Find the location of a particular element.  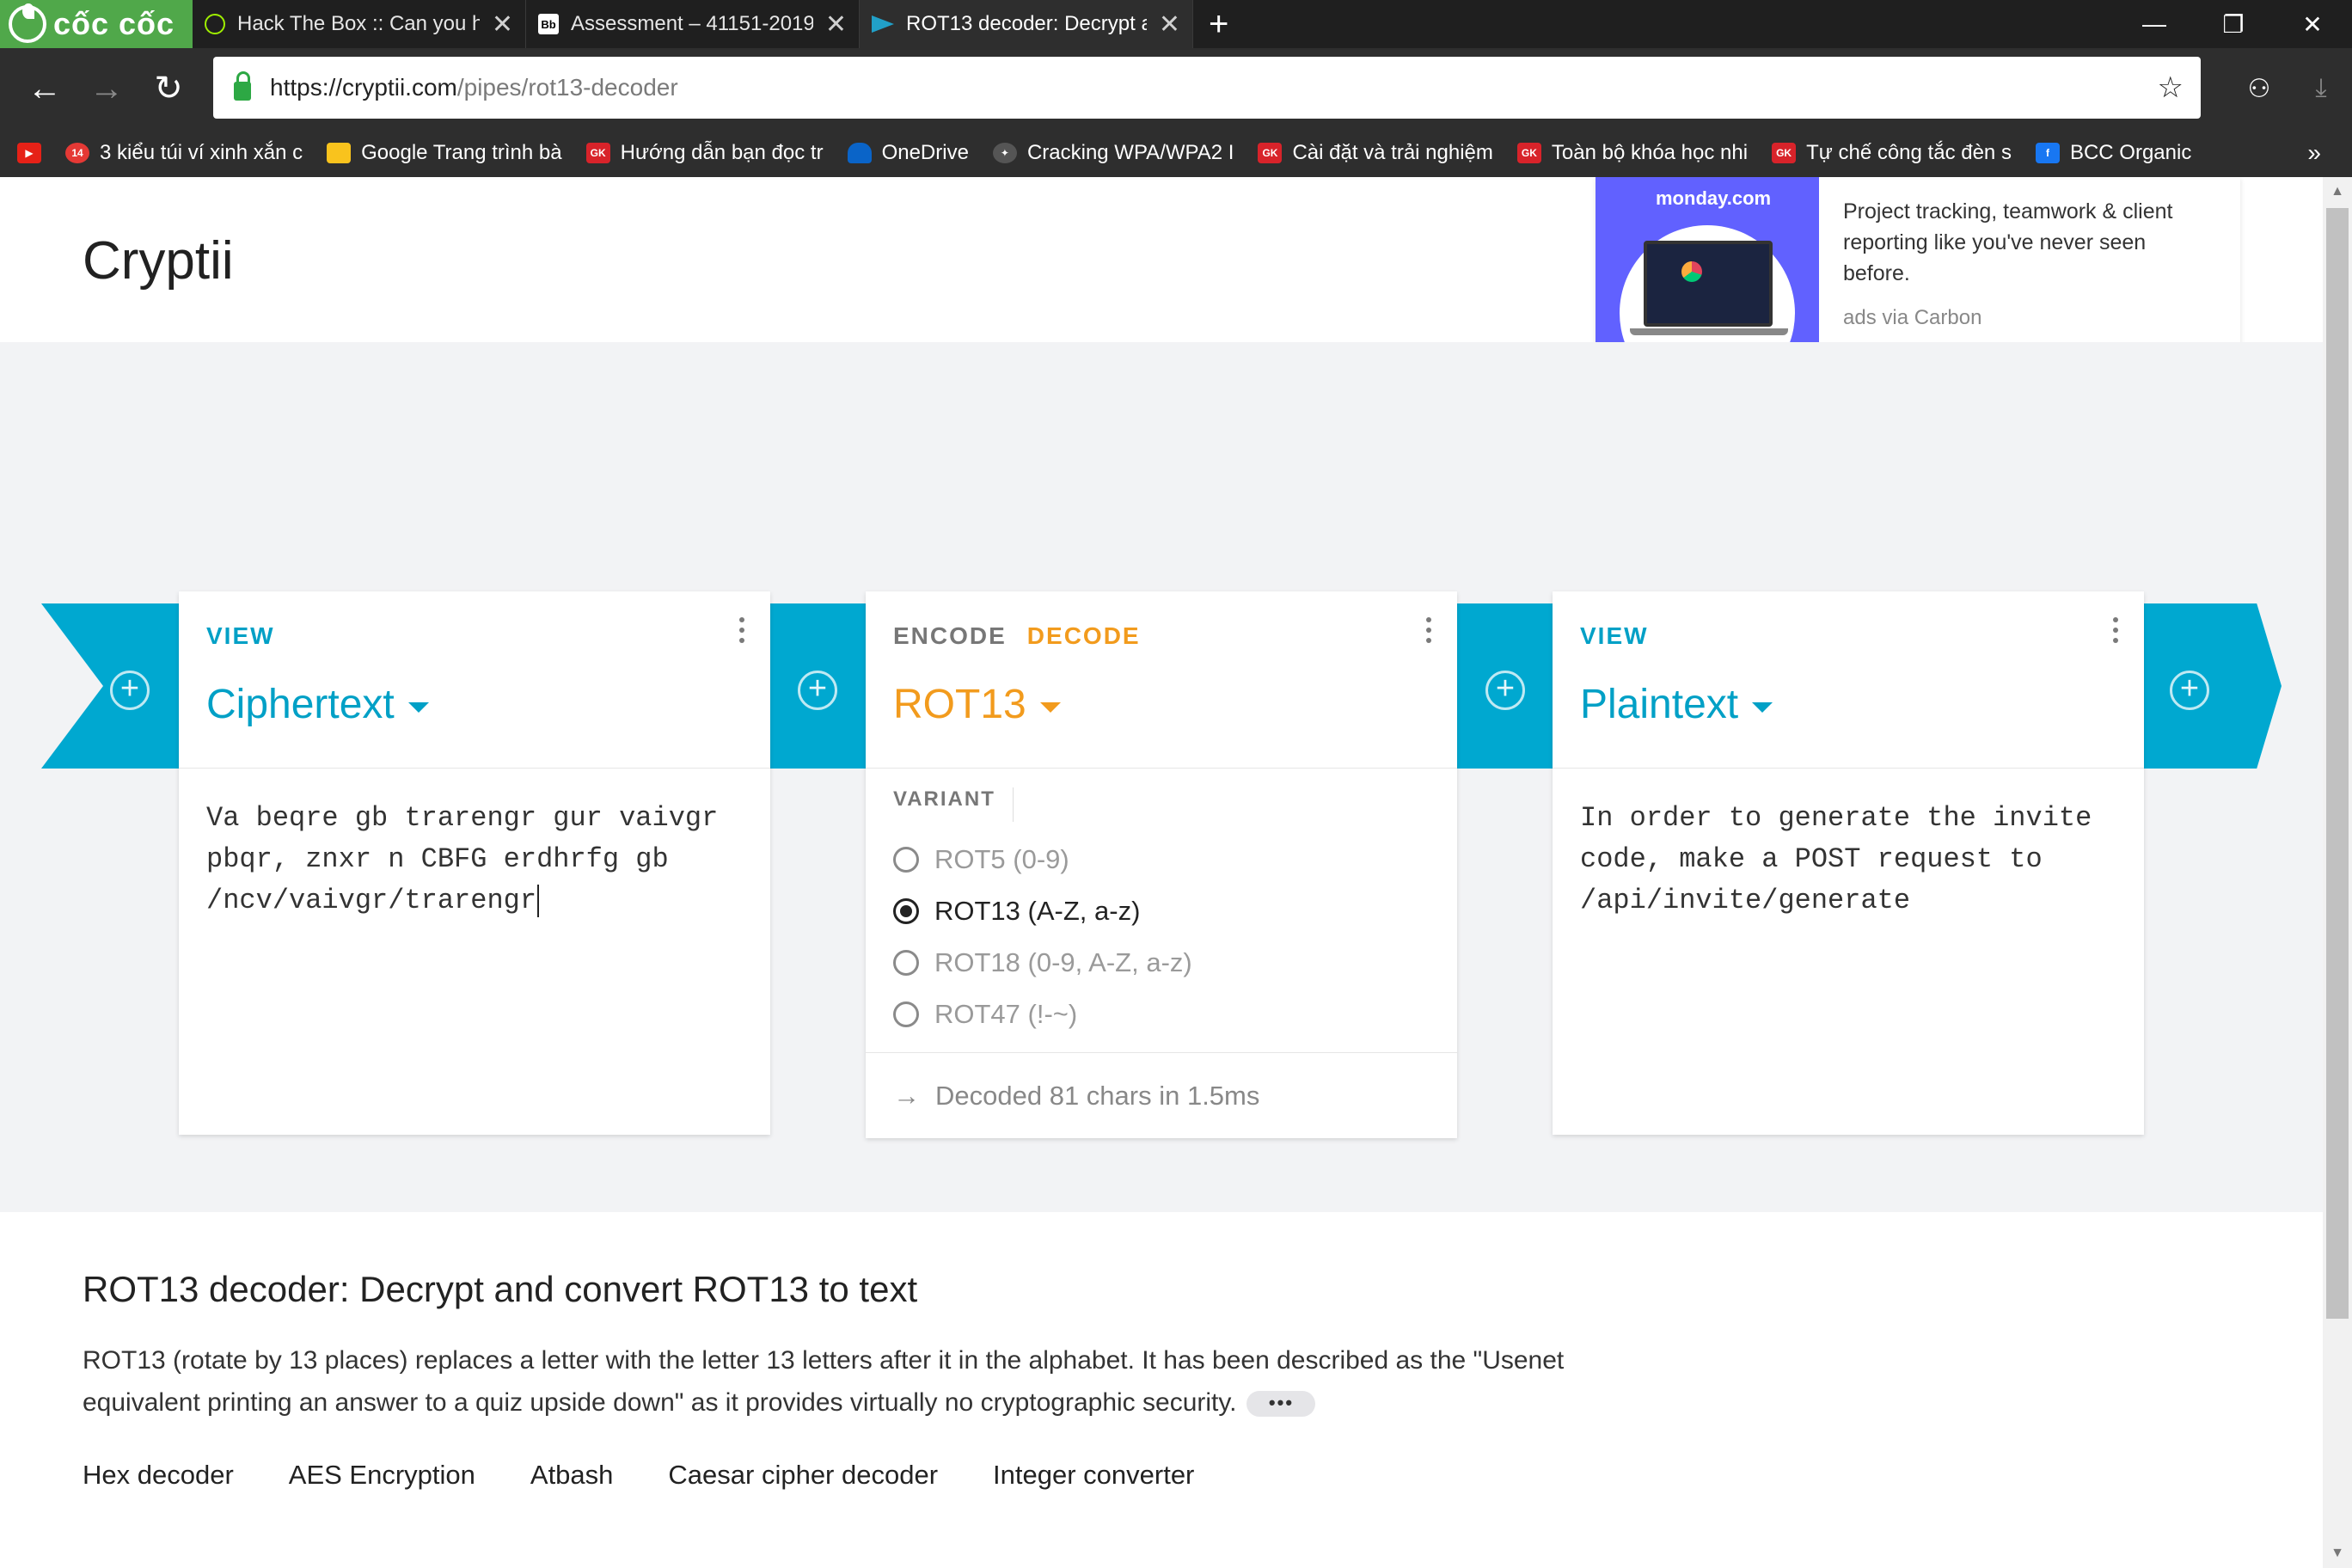

scroll-up-icon: ▲ is located at coordinates (2337, 192).